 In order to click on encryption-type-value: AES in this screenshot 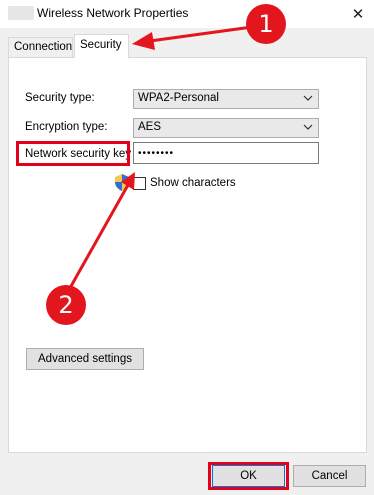, I will do `click(150, 127)`.